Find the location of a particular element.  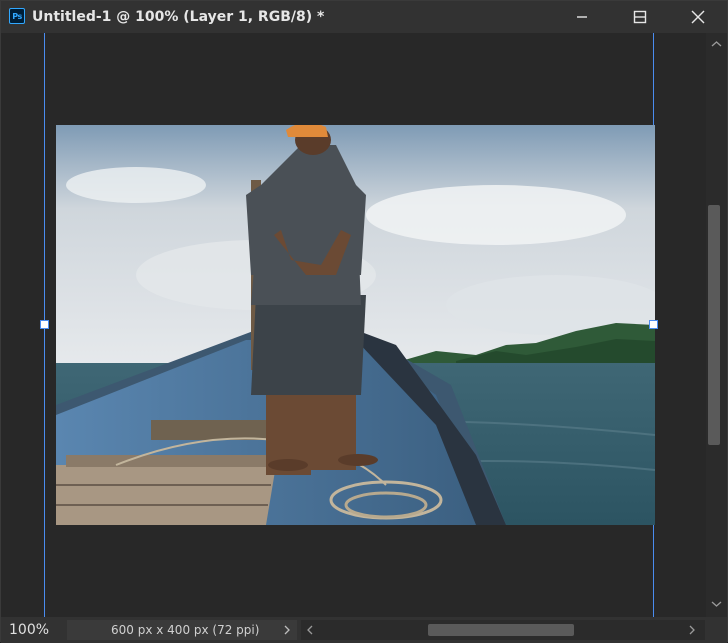

horizontal-scrollbar is located at coordinates (503, 630).